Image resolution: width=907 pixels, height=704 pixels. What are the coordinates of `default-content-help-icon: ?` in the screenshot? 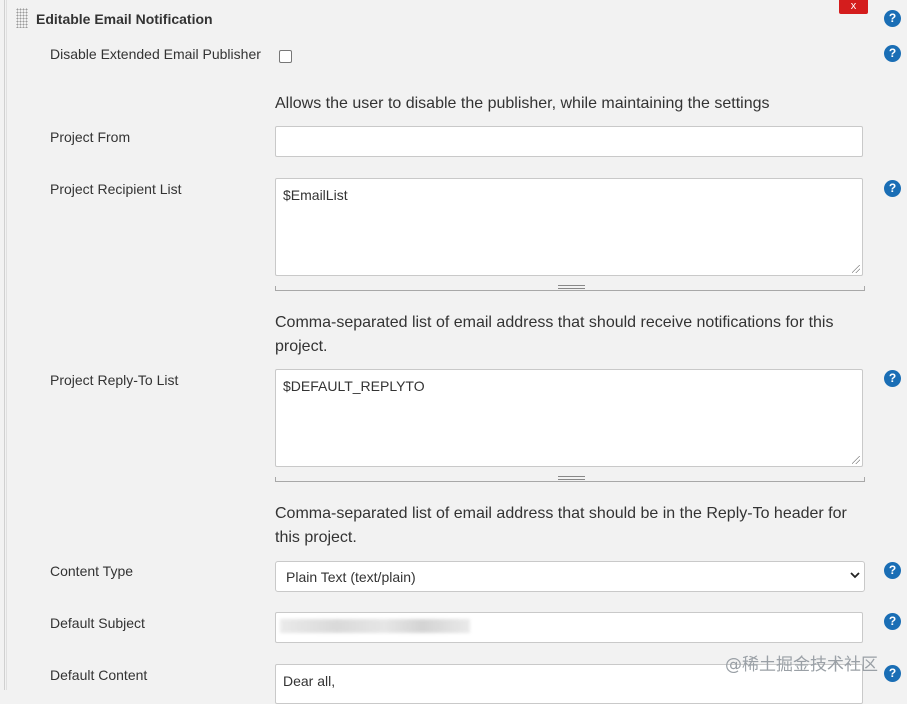 It's located at (892, 673).